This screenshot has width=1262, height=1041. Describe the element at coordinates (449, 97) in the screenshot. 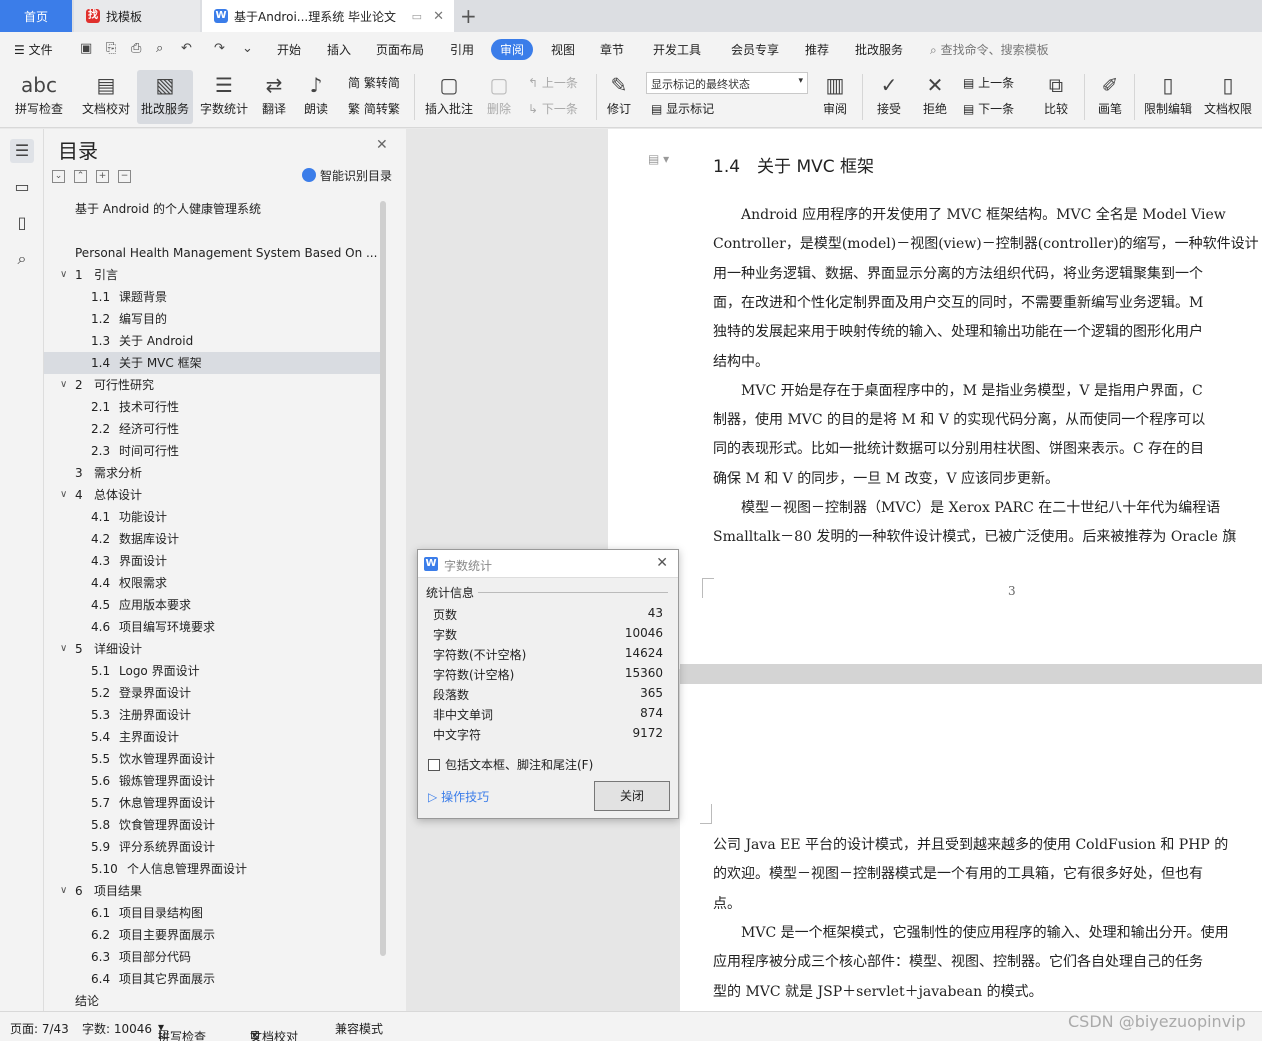

I see `insert-comment-button: ▢ 插入批注` at that location.